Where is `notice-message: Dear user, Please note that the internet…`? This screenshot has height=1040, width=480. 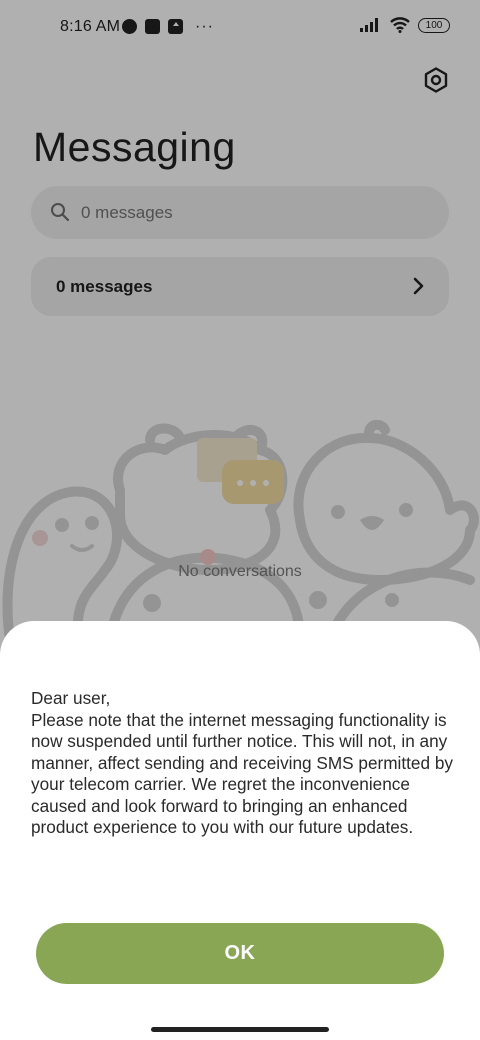 notice-message: Dear user, Please note that the internet… is located at coordinates (242, 762).